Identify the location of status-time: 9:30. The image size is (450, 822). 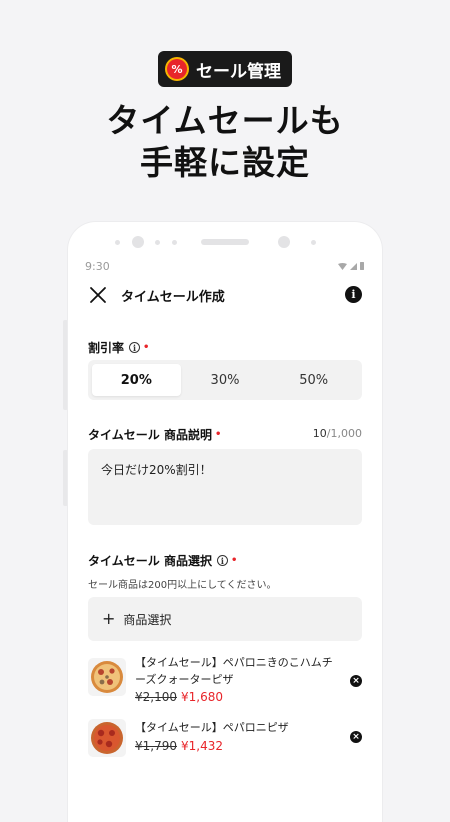
(97, 266).